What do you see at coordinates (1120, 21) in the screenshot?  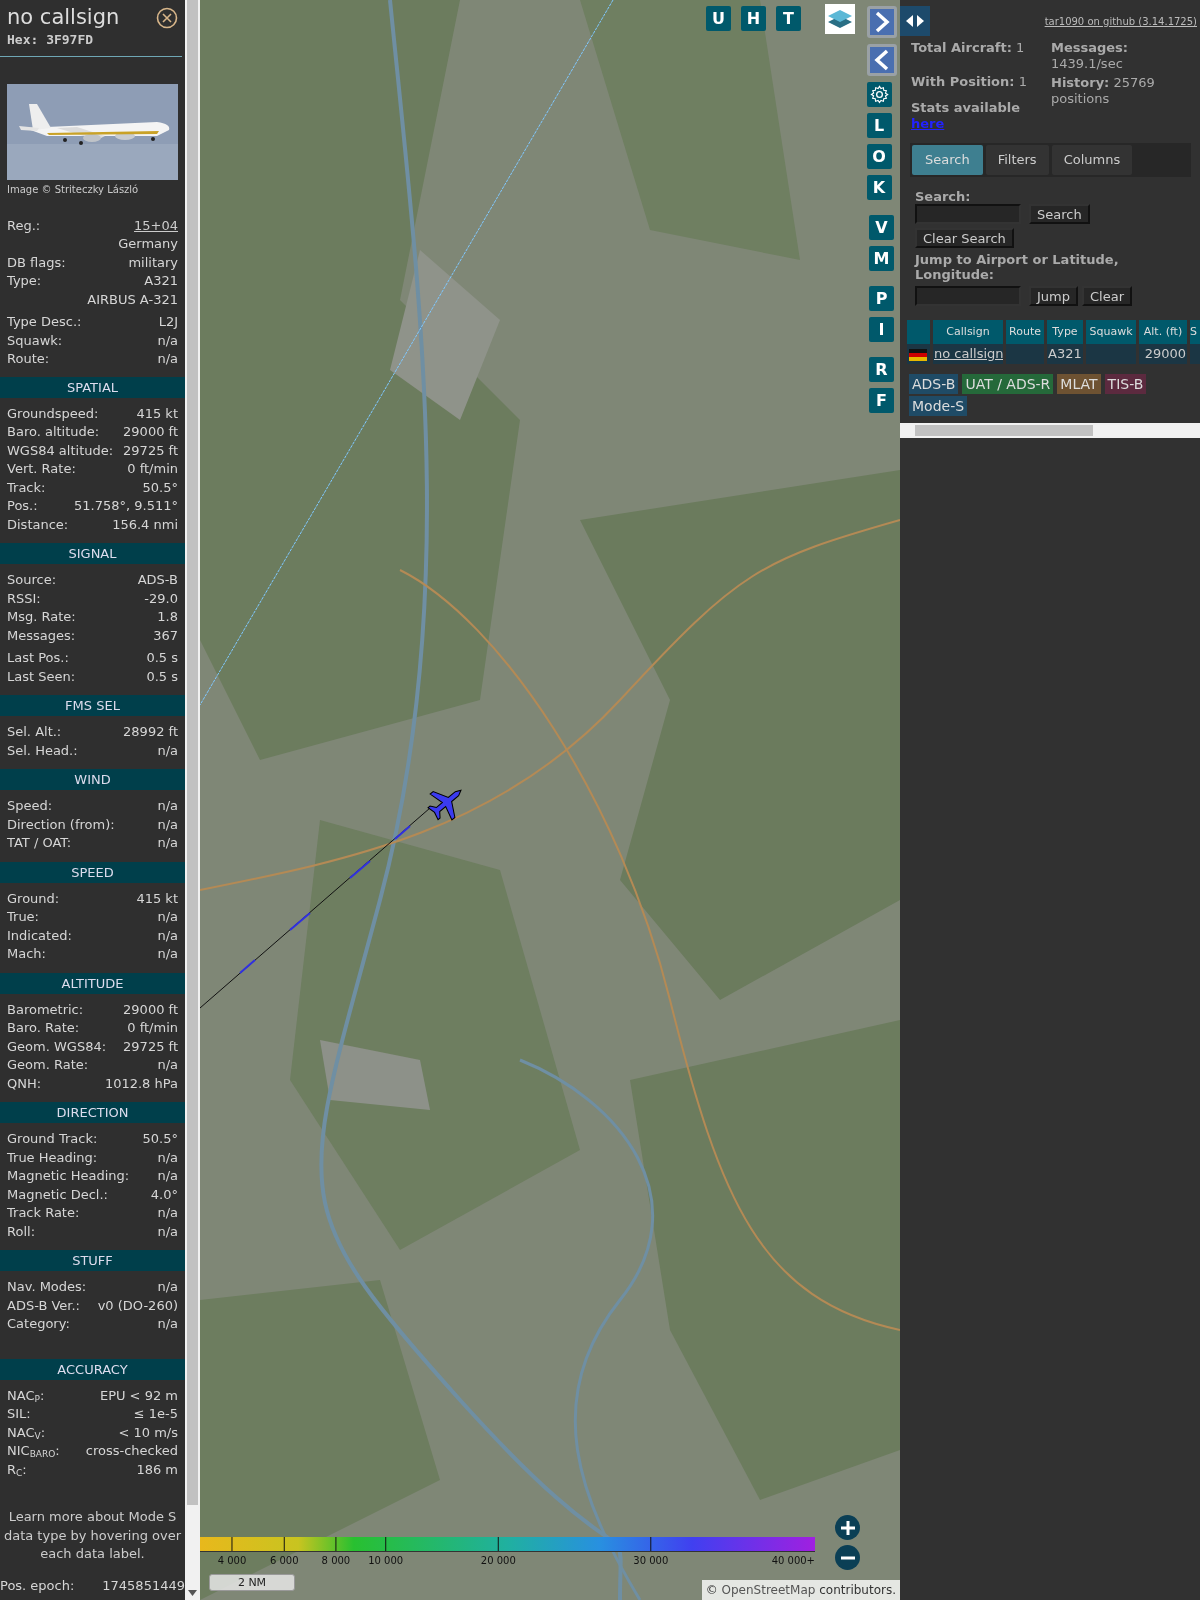 I see `github-link: tar1090 on github (3.14.1725)` at bounding box center [1120, 21].